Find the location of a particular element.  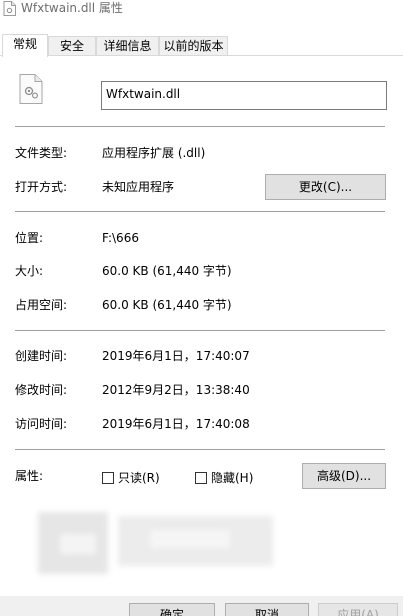

location-value: F:\666 is located at coordinates (120, 238).